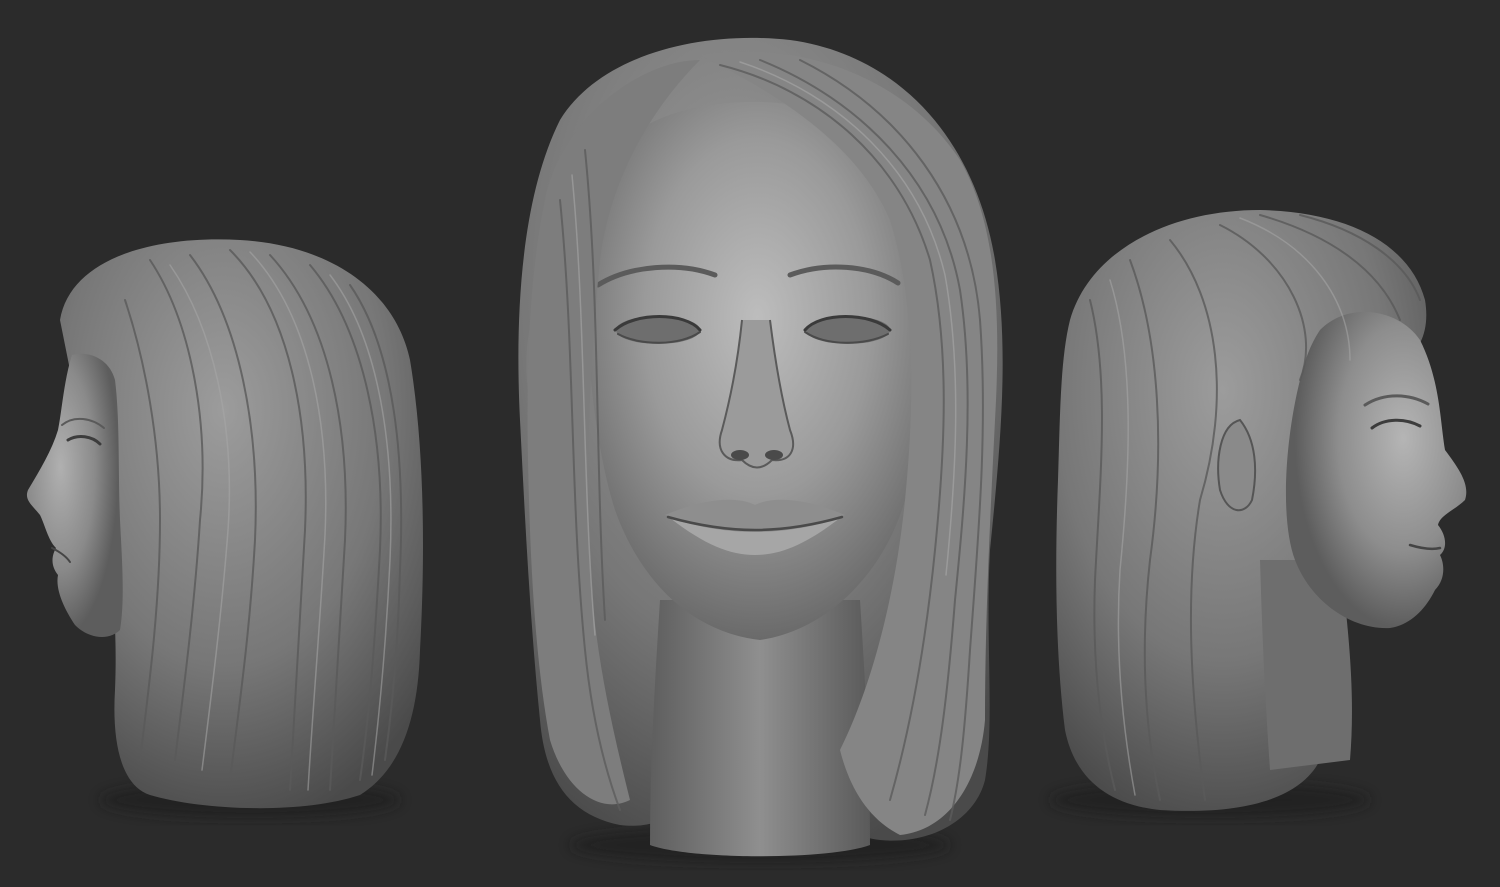  I want to click on face-right-three-quarter, so click(1376, 470).